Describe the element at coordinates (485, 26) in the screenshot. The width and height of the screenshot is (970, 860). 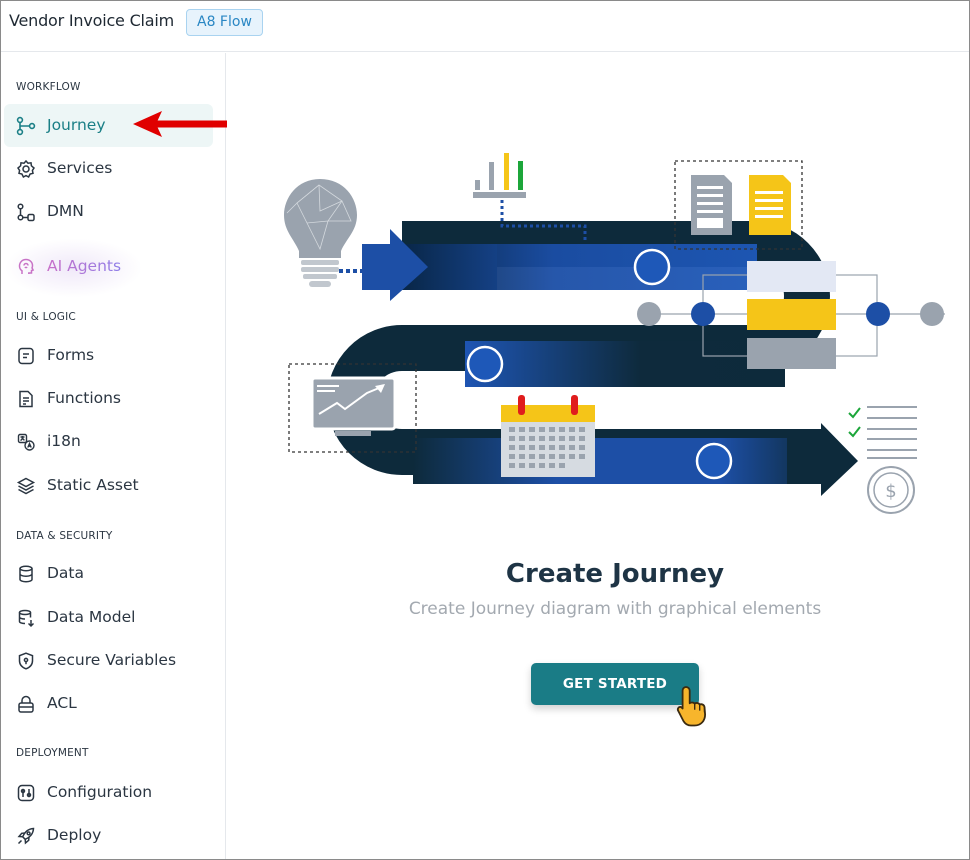
I see `top-header: Vendor Invoice Claim A8 Flow` at that location.